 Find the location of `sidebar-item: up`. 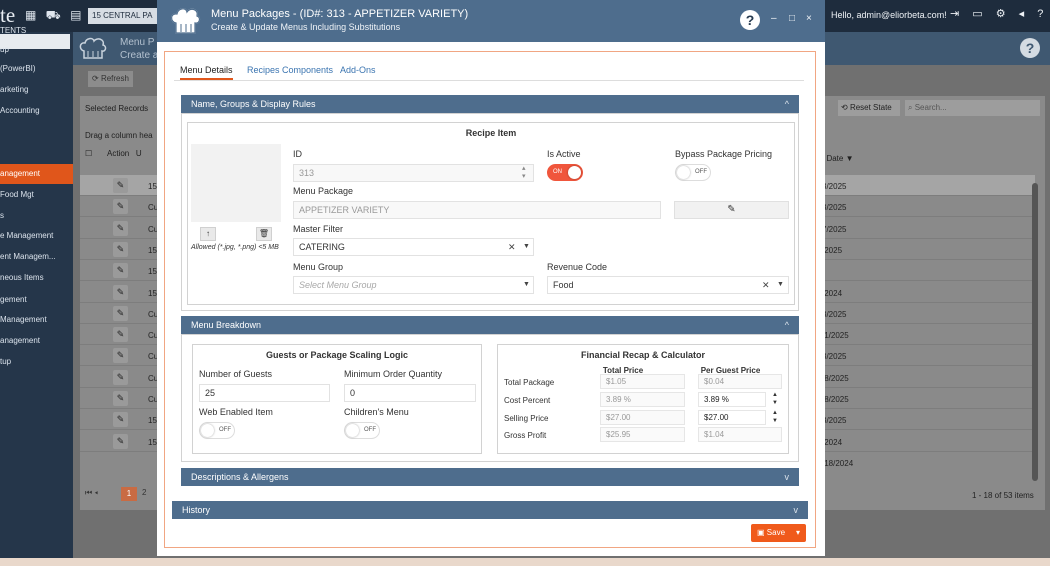

sidebar-item: up is located at coordinates (36, 50).